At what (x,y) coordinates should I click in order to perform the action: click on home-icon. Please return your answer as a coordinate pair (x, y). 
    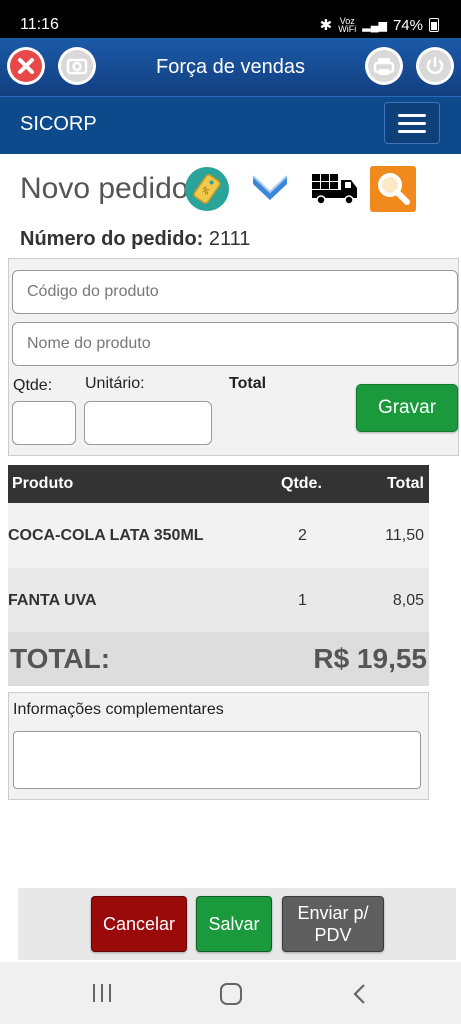
    Looking at the image, I should click on (231, 994).